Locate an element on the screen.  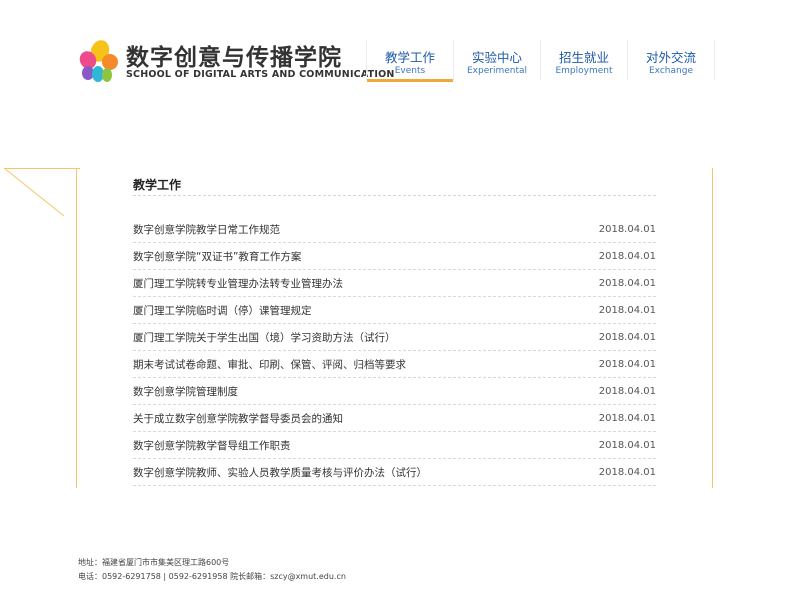
footer-address: 地址：福建省厦门市市集美区理工路600号 is located at coordinates (154, 562).